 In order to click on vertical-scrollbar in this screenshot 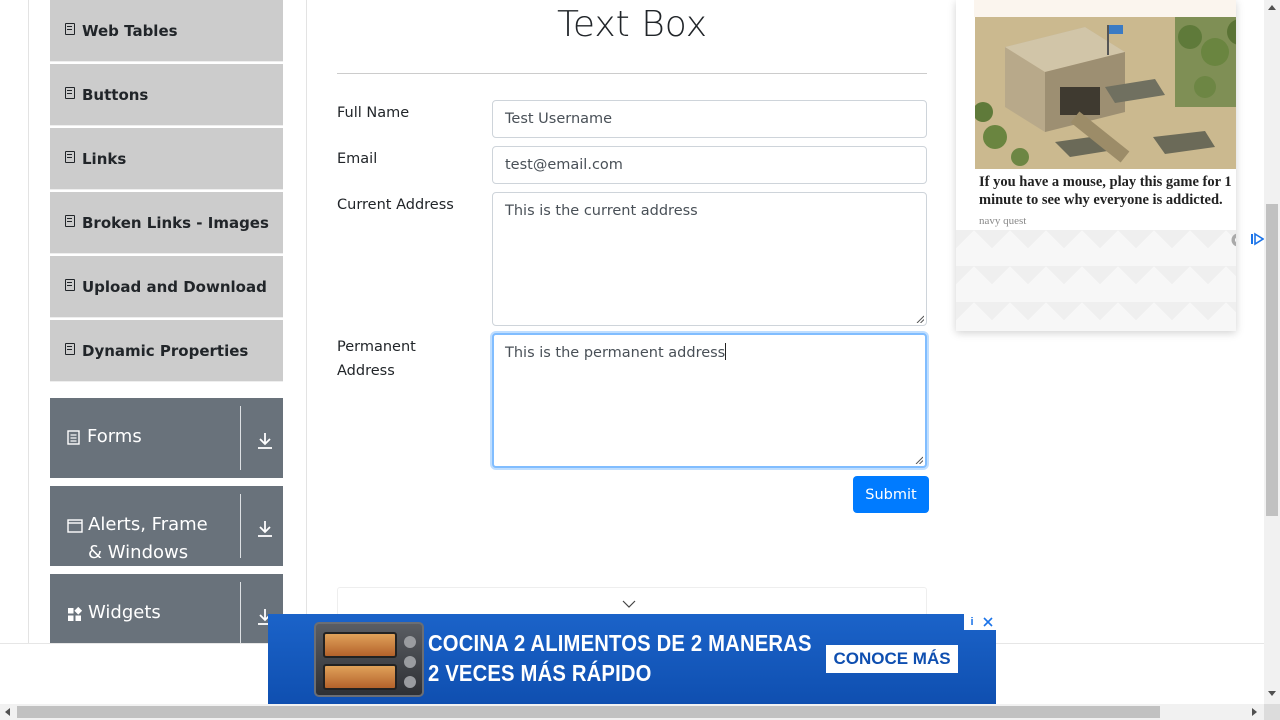, I will do `click(1272, 352)`.